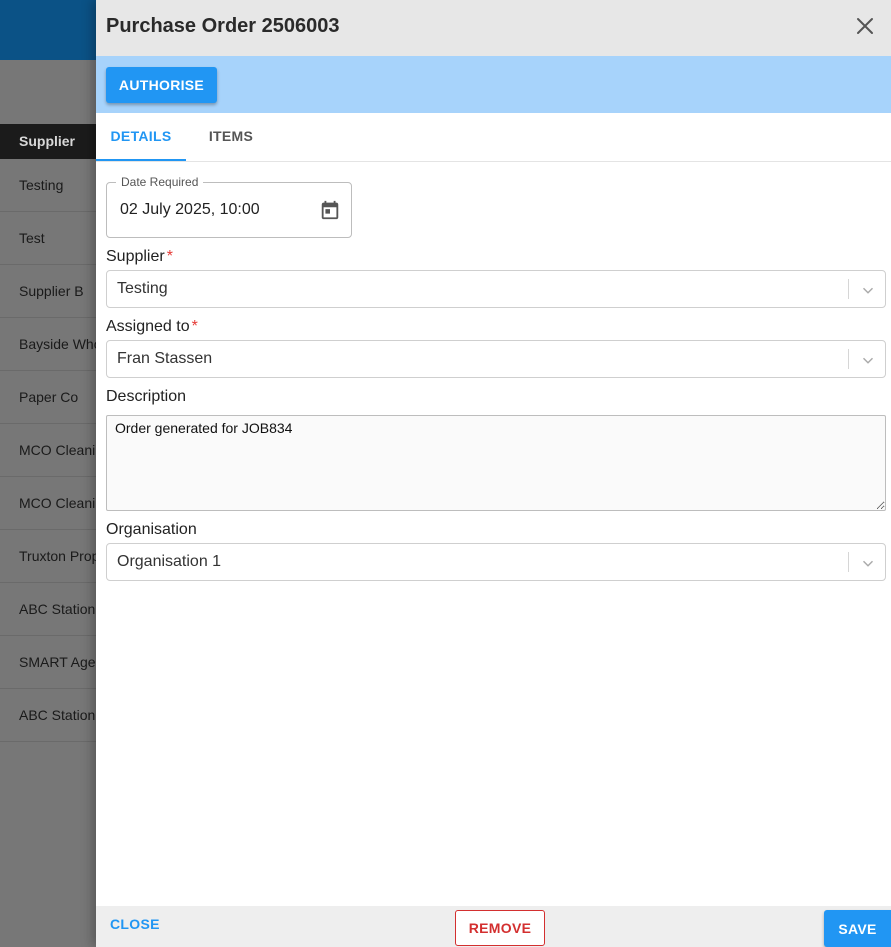  I want to click on close-button: CLOSE, so click(135, 924).